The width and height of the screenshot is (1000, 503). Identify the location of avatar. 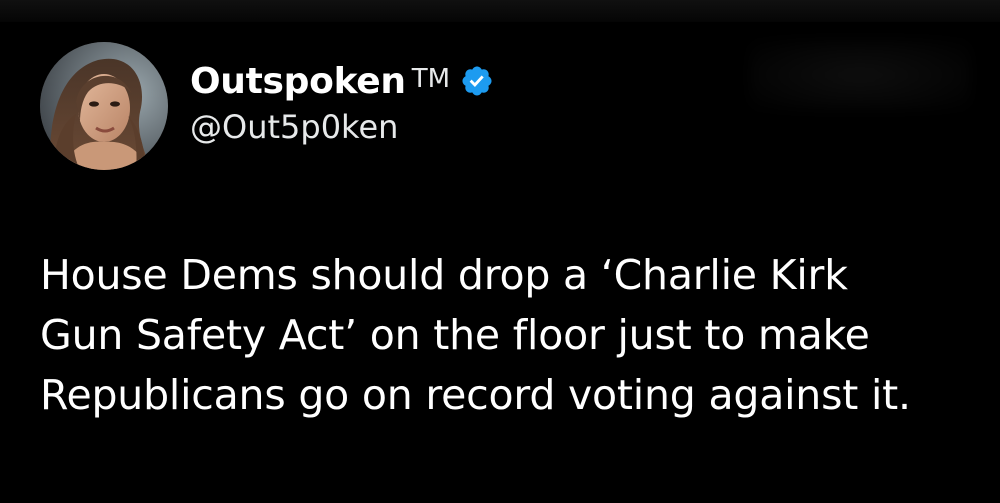
(104, 106).